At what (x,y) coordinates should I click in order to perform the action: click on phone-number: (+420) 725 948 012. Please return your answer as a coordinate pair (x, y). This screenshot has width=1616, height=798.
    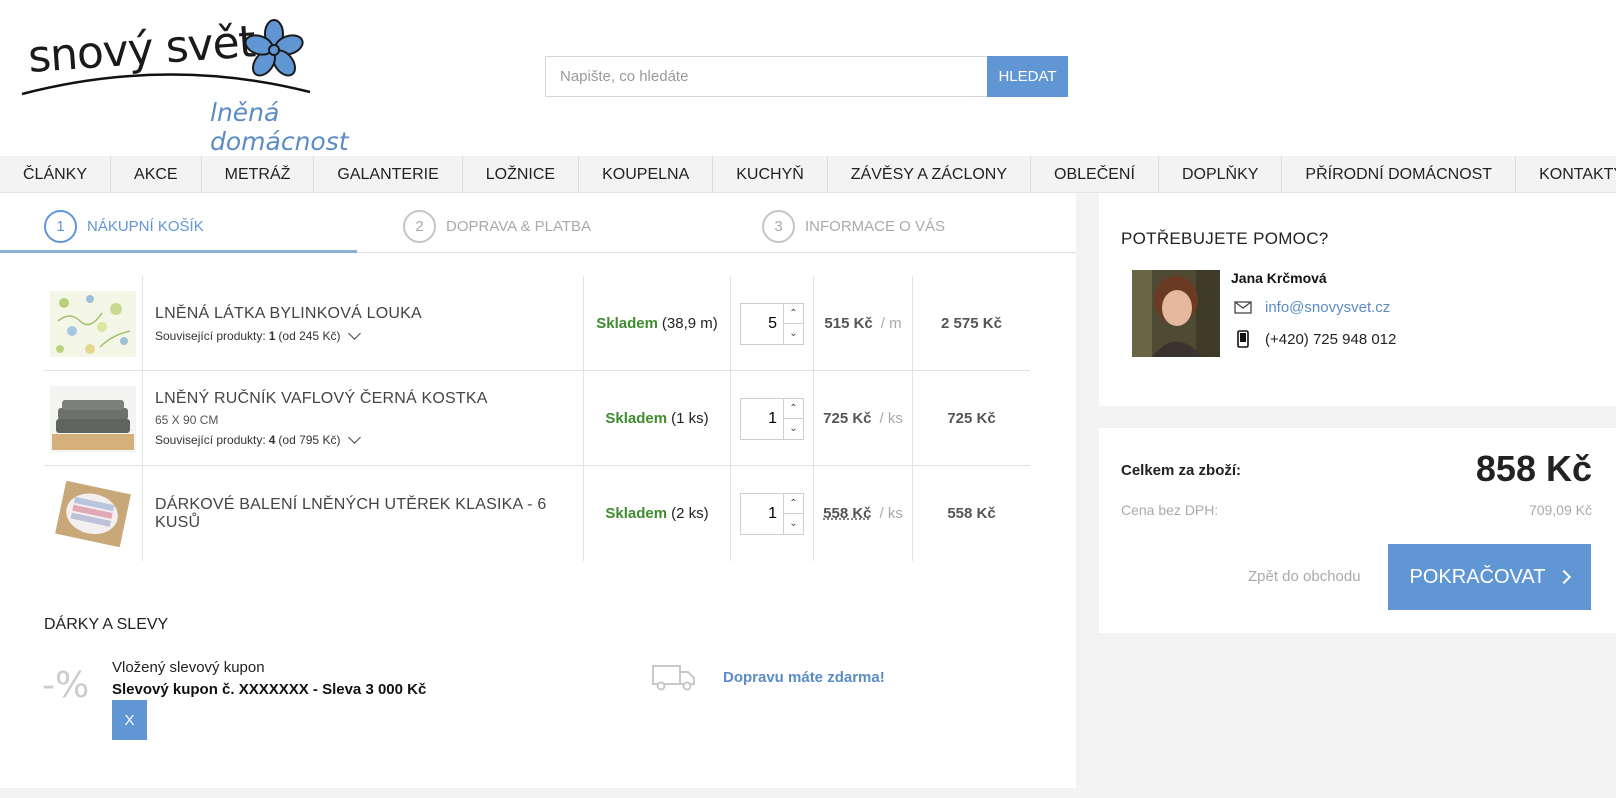
    Looking at the image, I should click on (1331, 339).